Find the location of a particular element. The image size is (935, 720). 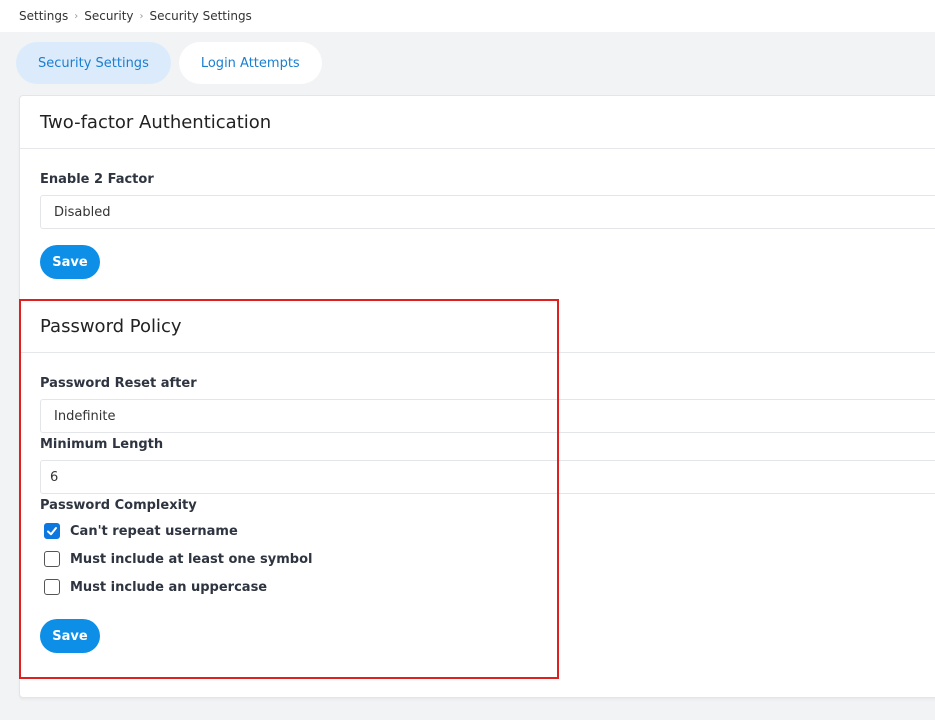

check-icon is located at coordinates (52, 531).